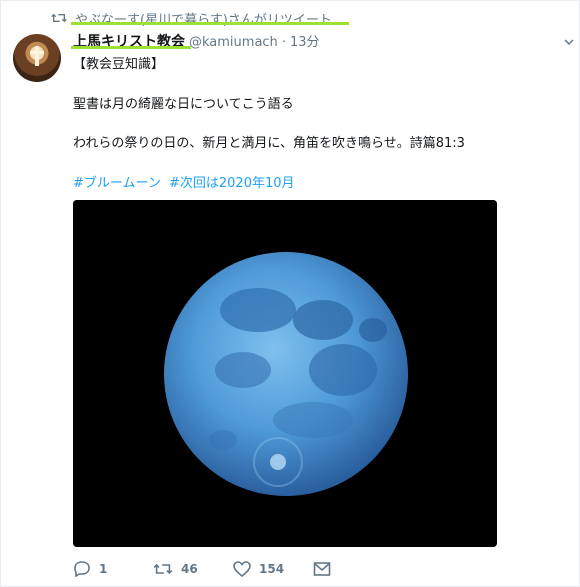  Describe the element at coordinates (242, 569) in the screenshot. I see `heart-icon` at that location.